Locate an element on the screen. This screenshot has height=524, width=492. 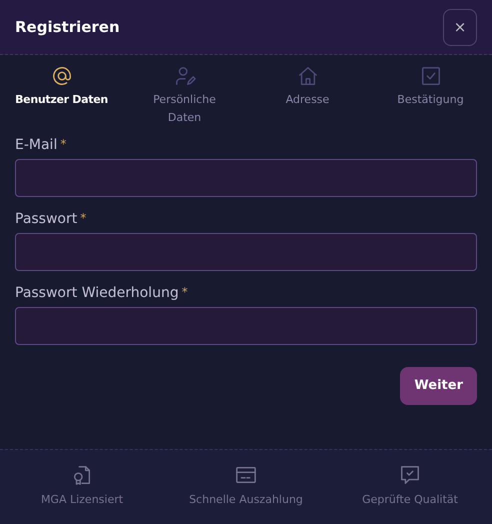
user-pen-icon is located at coordinates (185, 76).